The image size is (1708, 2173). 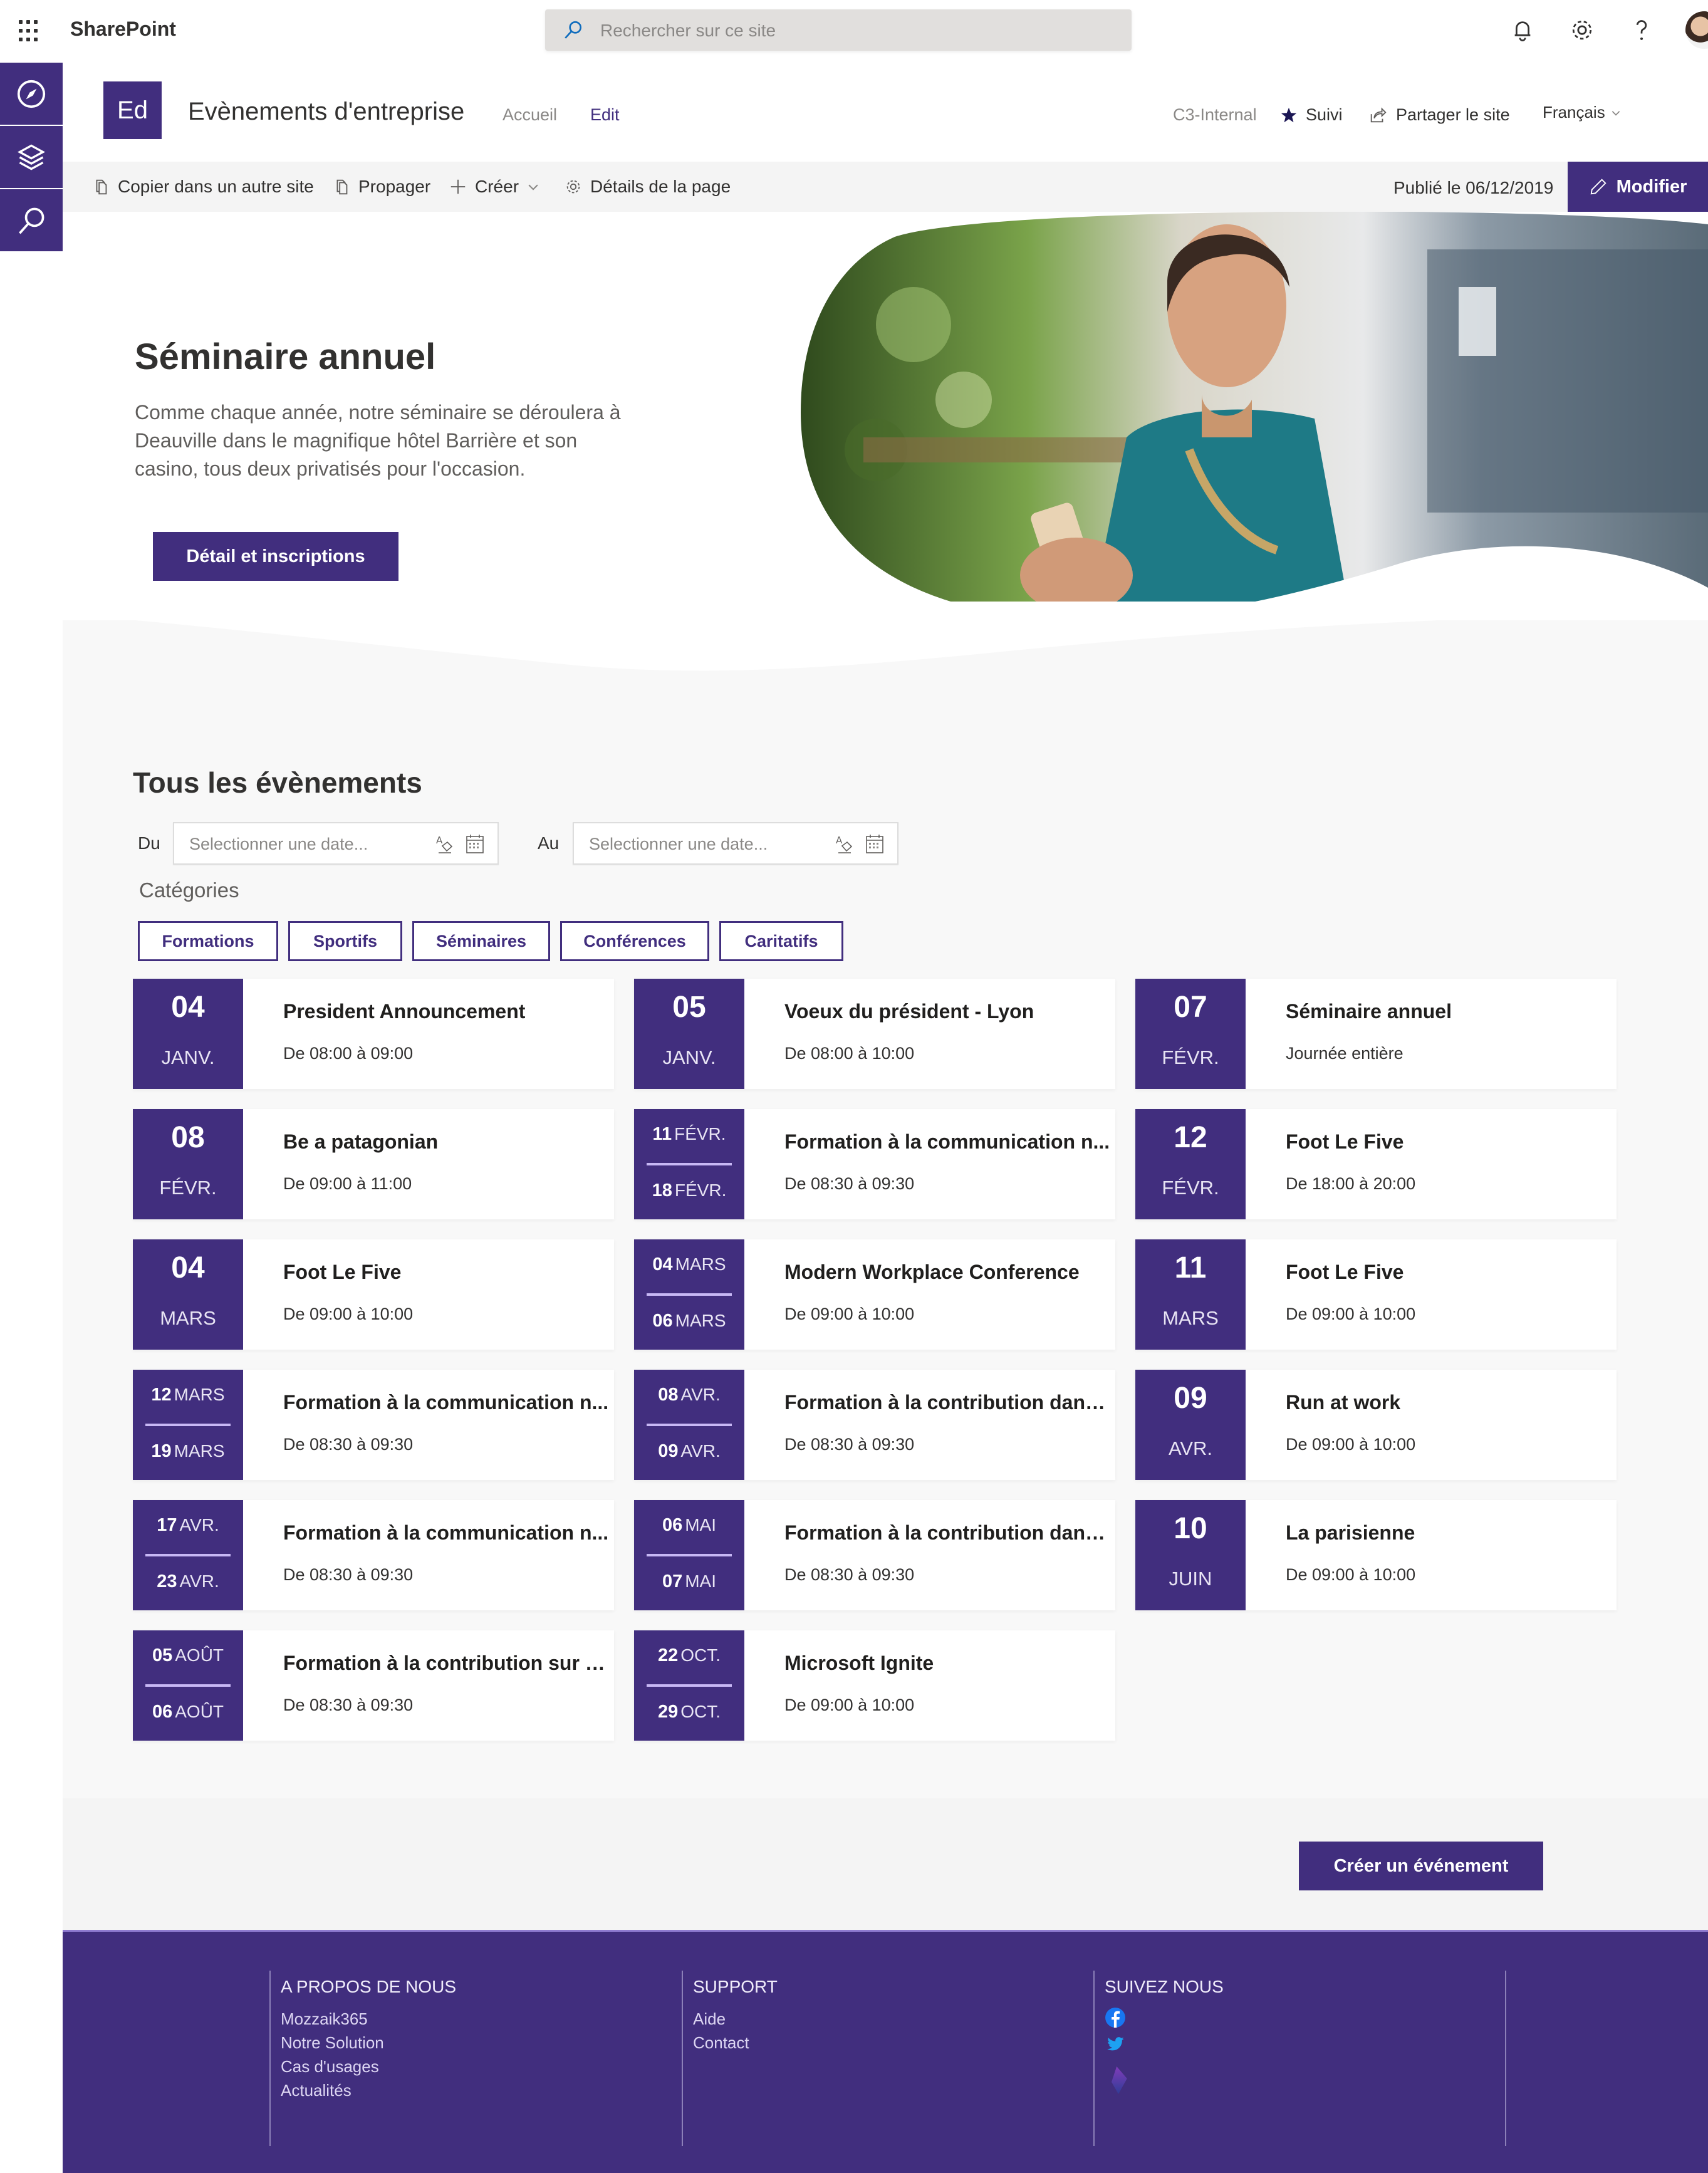 I want to click on event-month: JANV., so click(x=689, y=1057).